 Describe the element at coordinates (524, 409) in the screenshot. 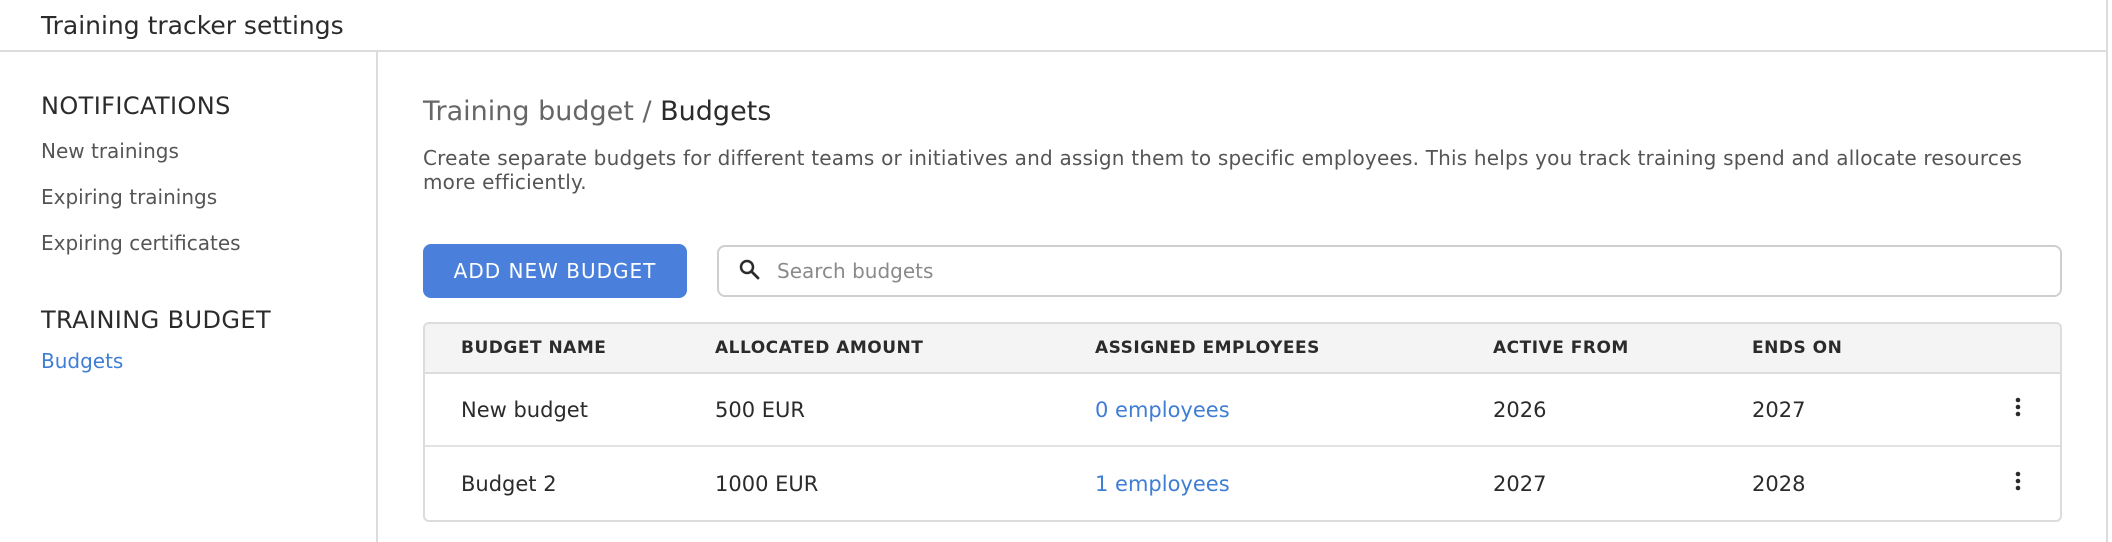

I see `cell-budget-name: New budget` at that location.